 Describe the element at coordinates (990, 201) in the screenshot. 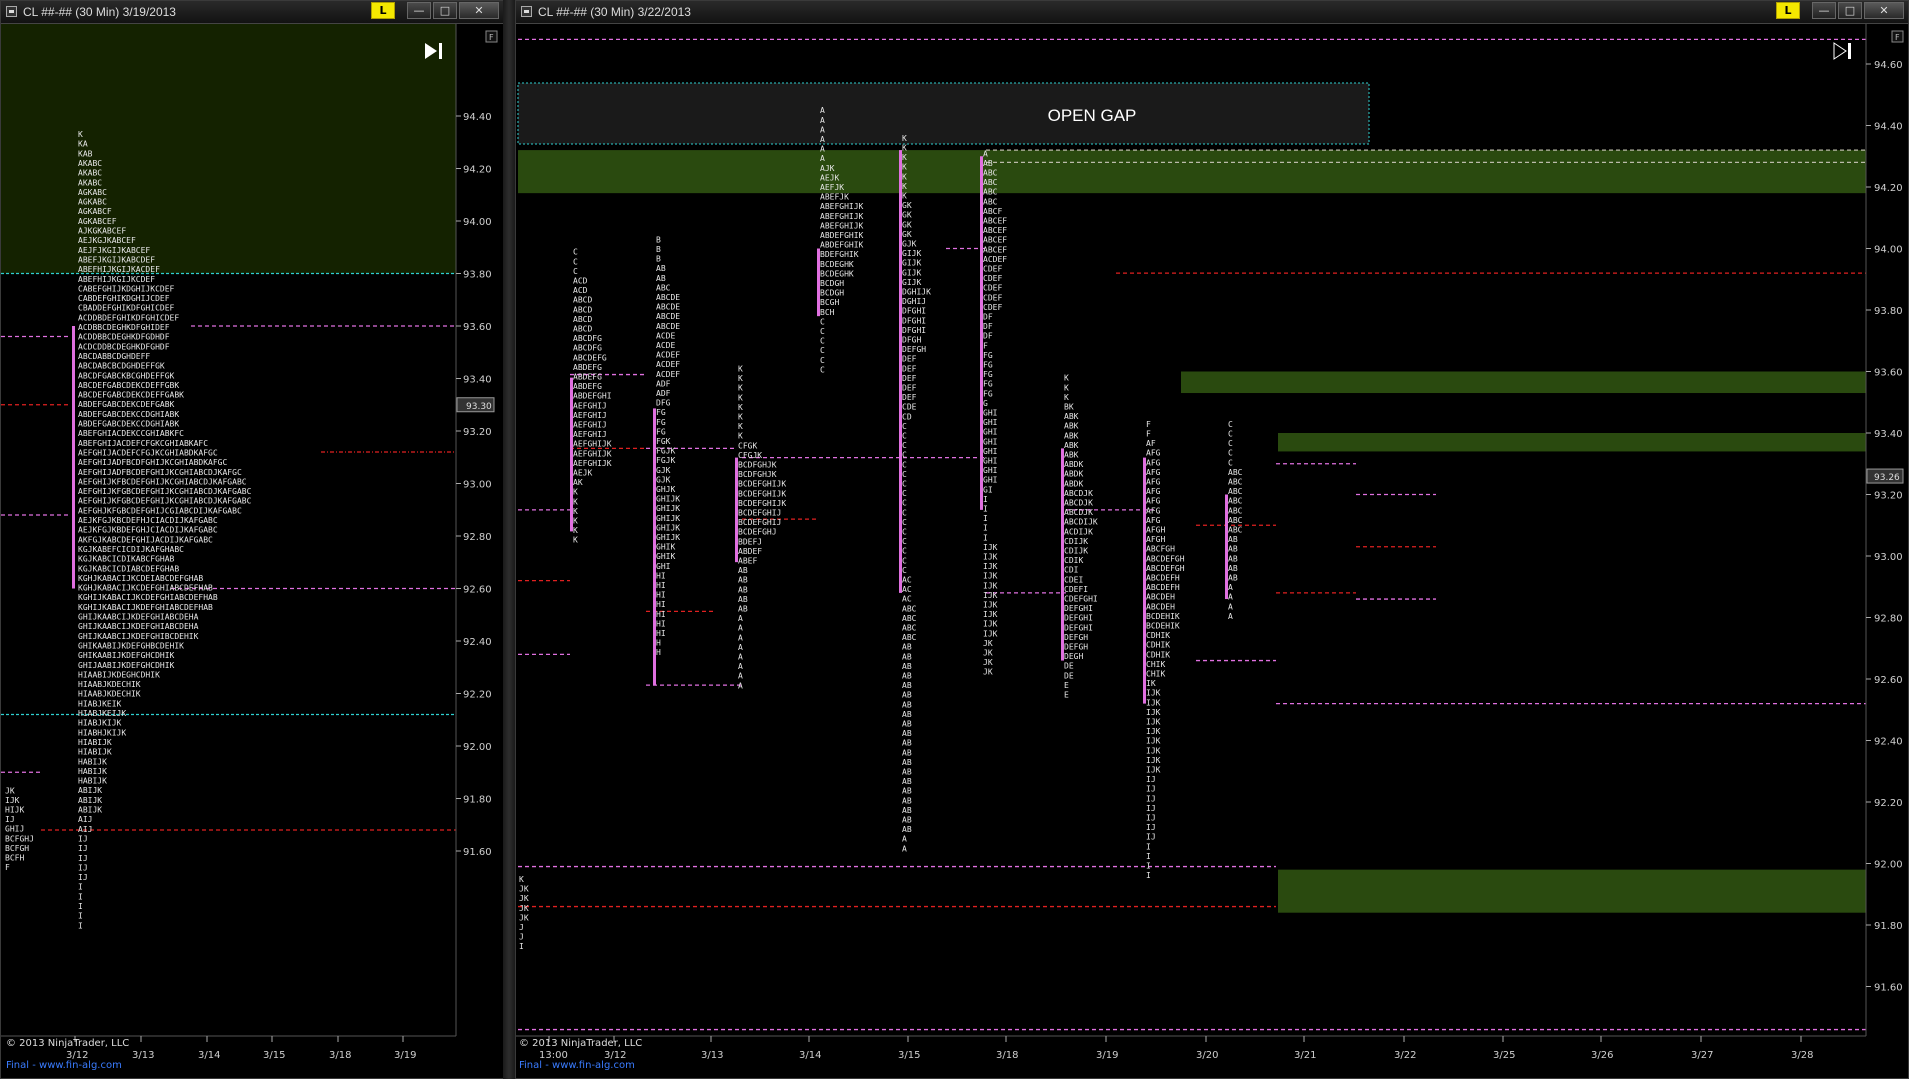

I see `profile-row: ABC` at that location.